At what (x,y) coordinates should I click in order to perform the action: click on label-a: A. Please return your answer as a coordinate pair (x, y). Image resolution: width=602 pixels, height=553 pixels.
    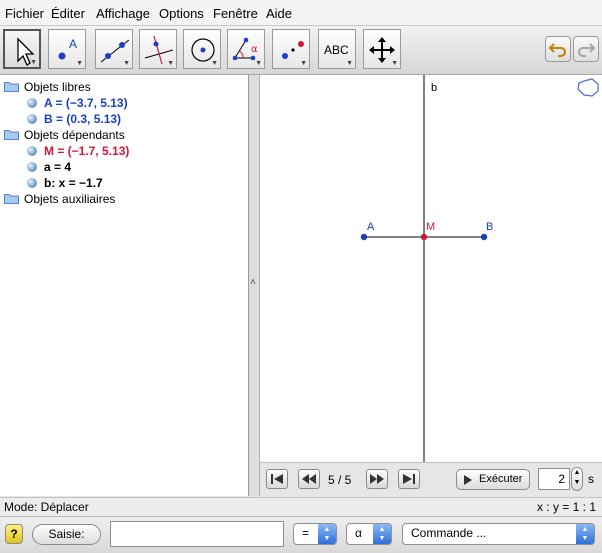
    Looking at the image, I should click on (371, 227).